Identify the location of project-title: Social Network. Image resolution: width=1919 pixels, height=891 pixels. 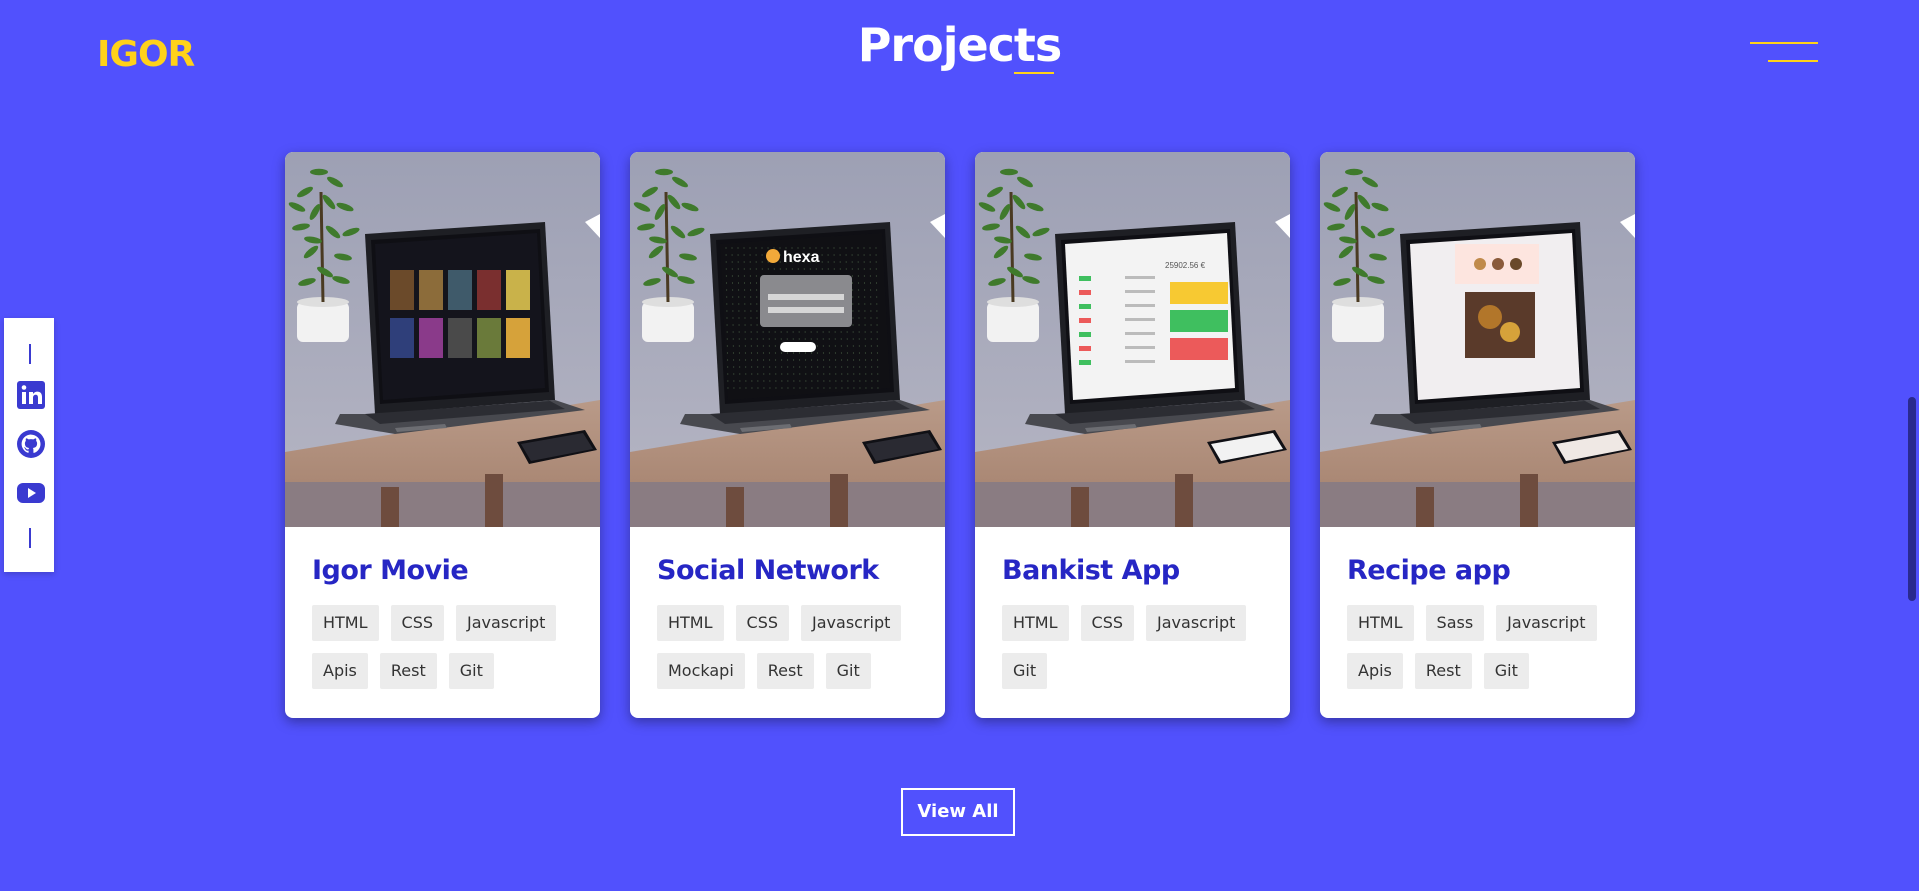
(768, 570).